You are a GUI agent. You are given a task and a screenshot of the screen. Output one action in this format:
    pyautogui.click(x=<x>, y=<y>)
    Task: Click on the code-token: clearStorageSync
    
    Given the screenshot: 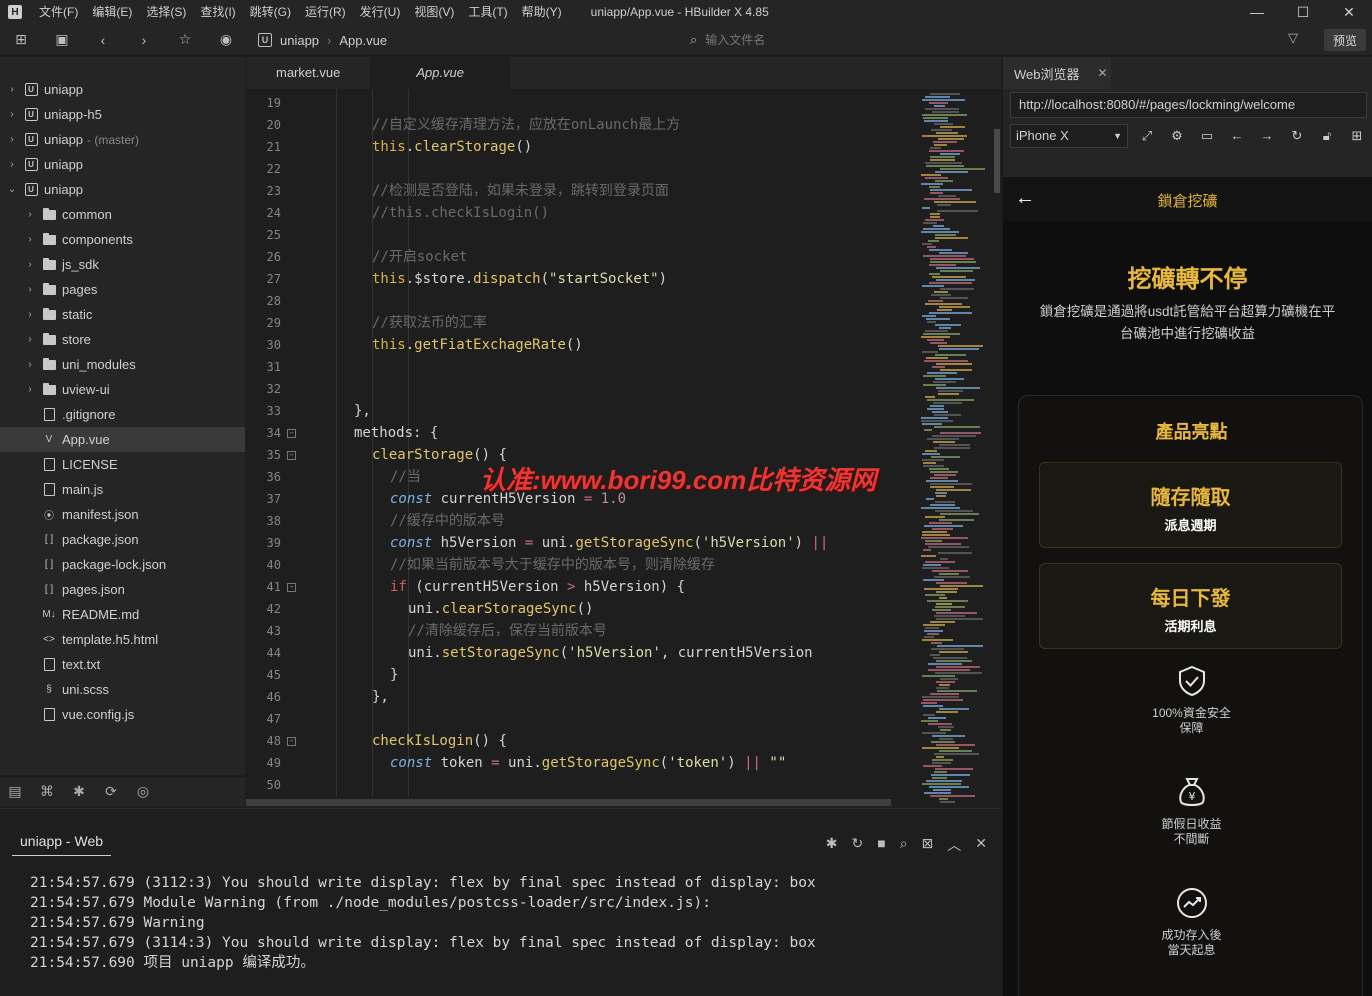 What is the action you would take?
    pyautogui.click(x=509, y=609)
    